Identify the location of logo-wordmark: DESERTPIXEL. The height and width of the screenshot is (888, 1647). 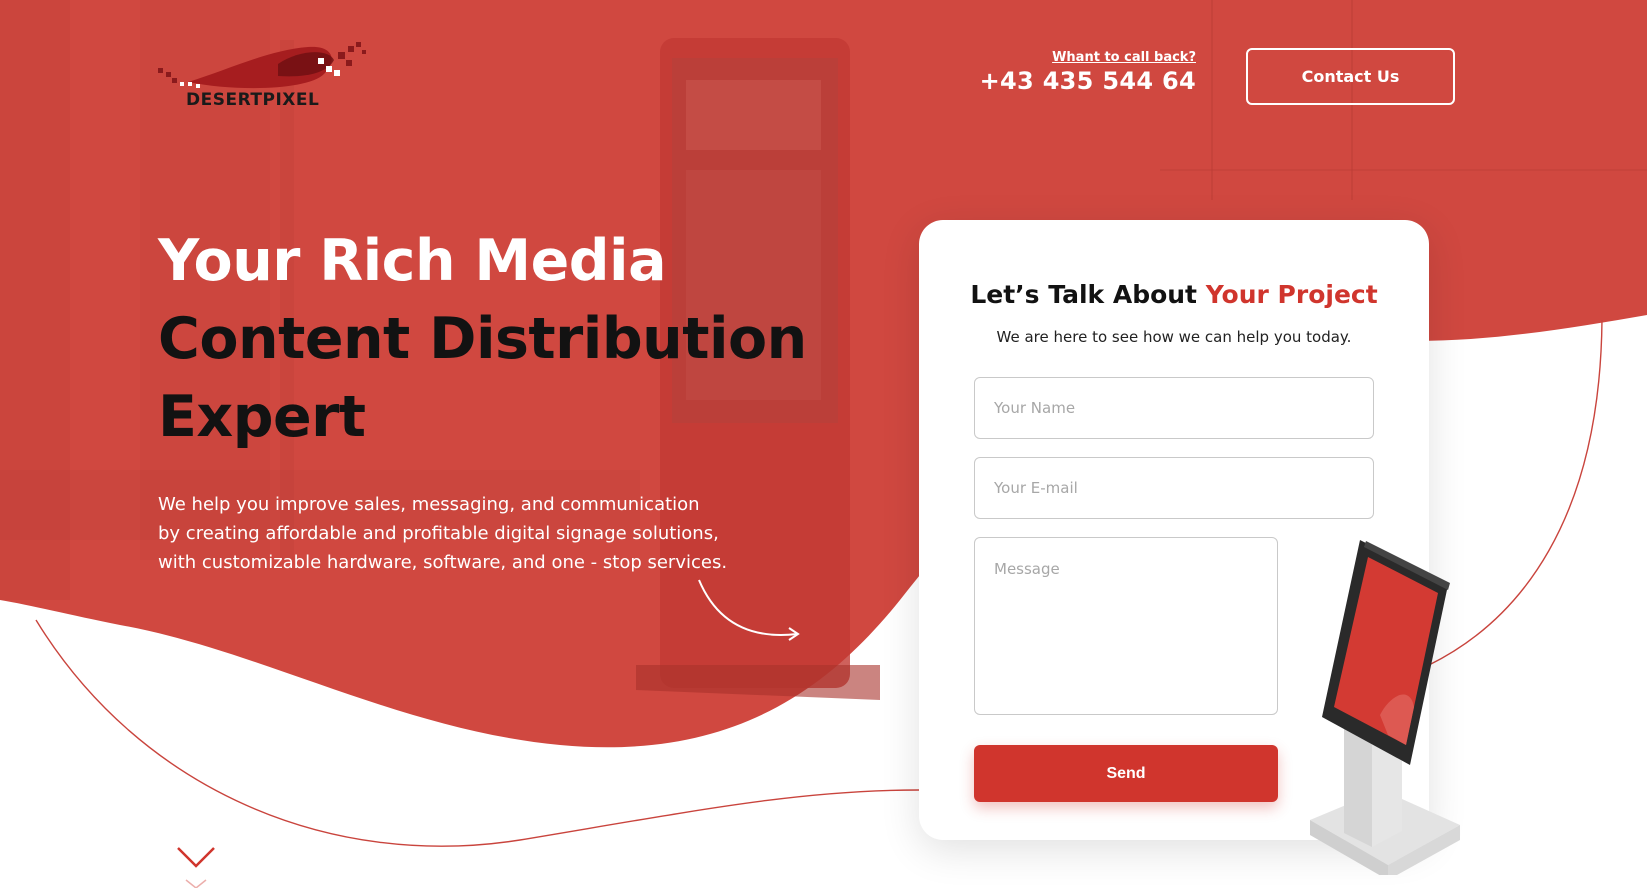
(253, 100).